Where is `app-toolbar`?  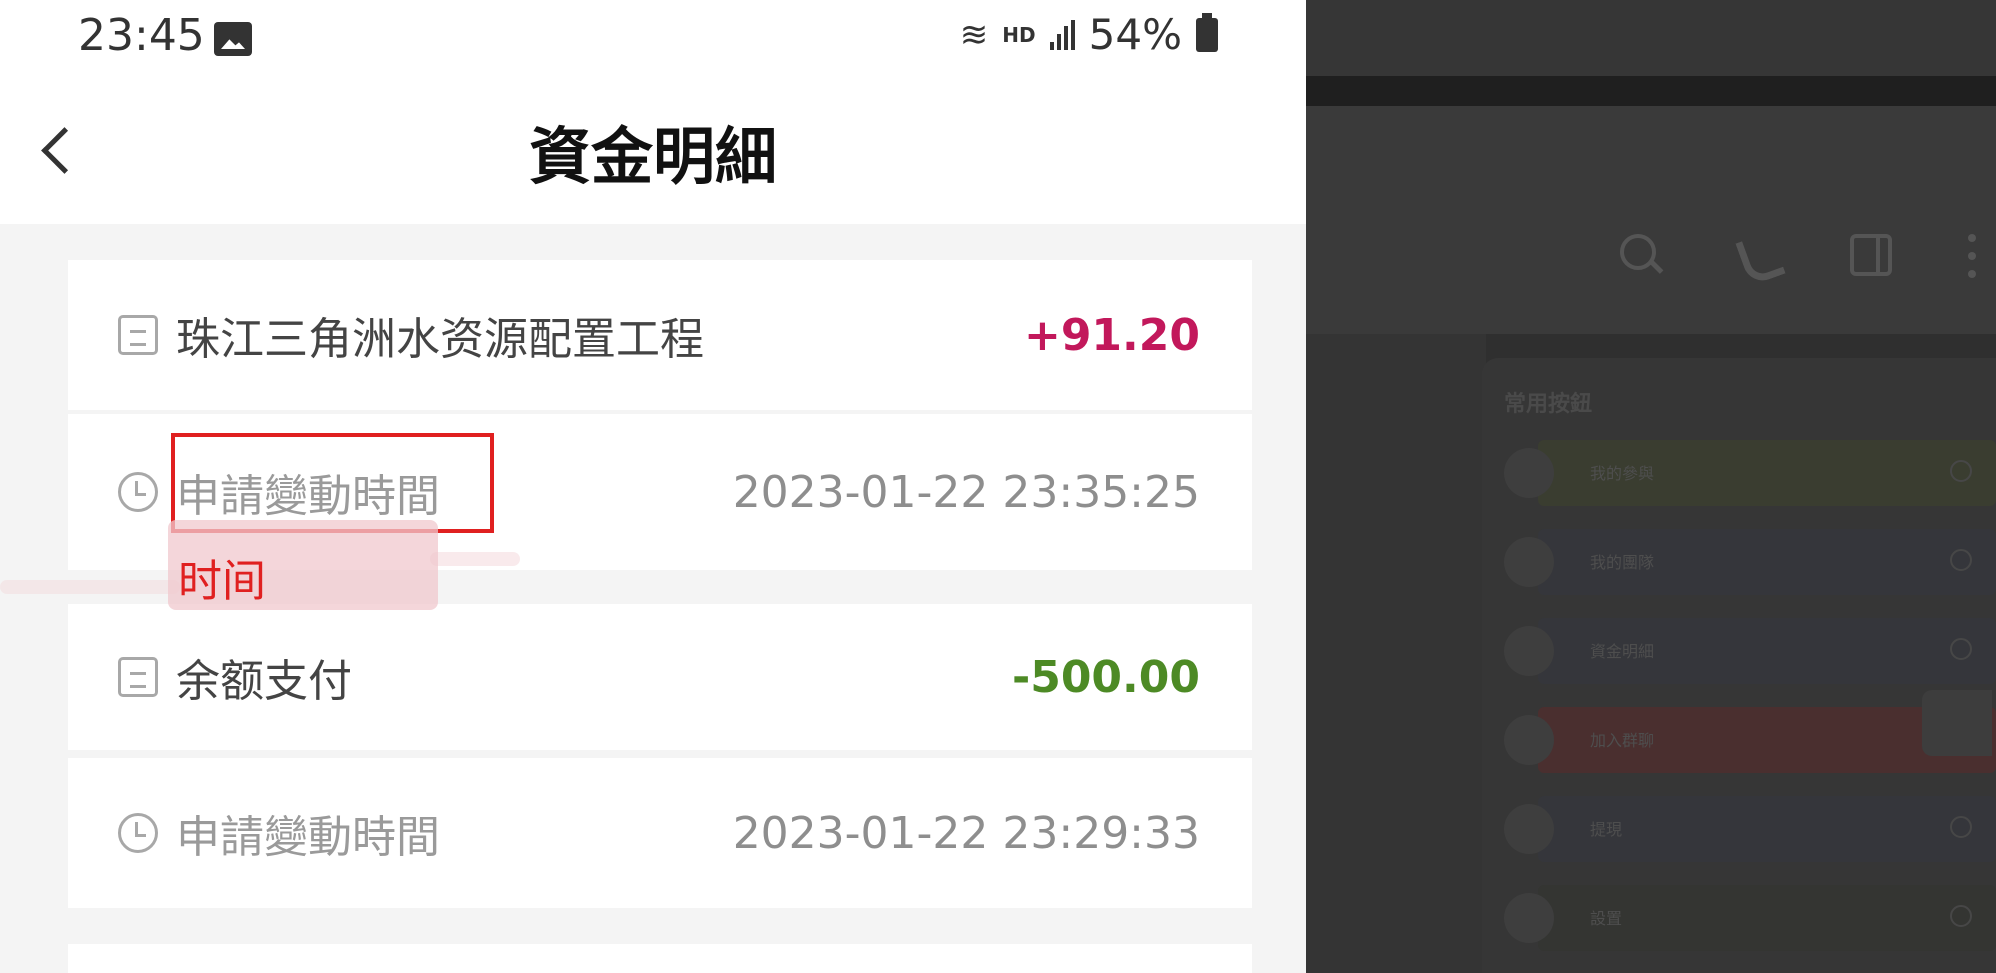 app-toolbar is located at coordinates (1651, 220).